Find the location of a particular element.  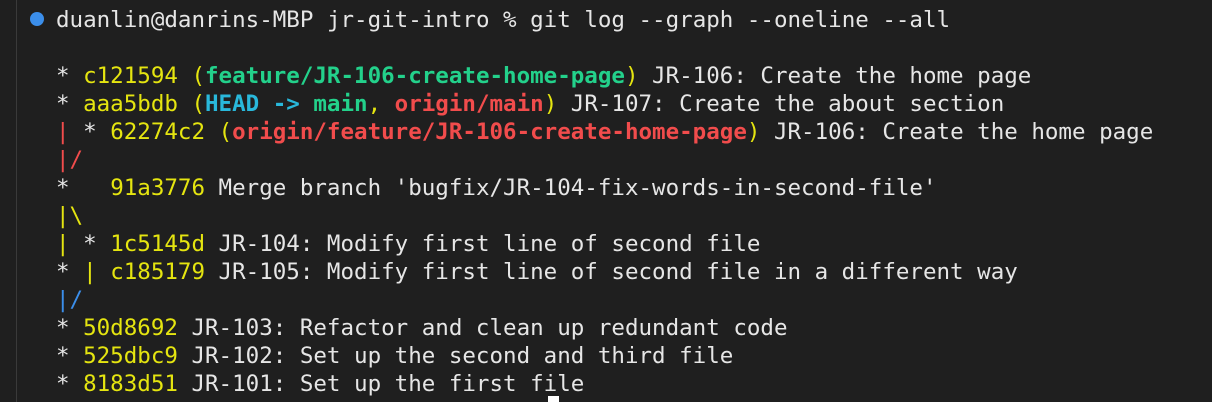

commit-message: JR-104: Modify first line of second file is located at coordinates (483, 244).